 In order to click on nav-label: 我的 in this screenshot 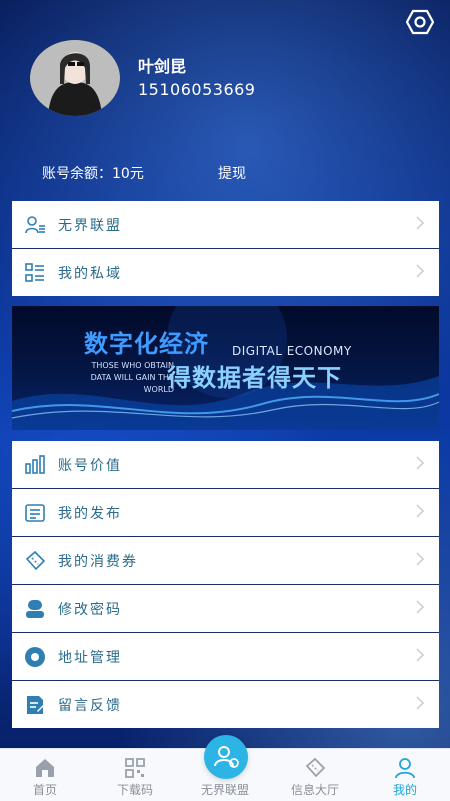, I will do `click(404, 790)`.